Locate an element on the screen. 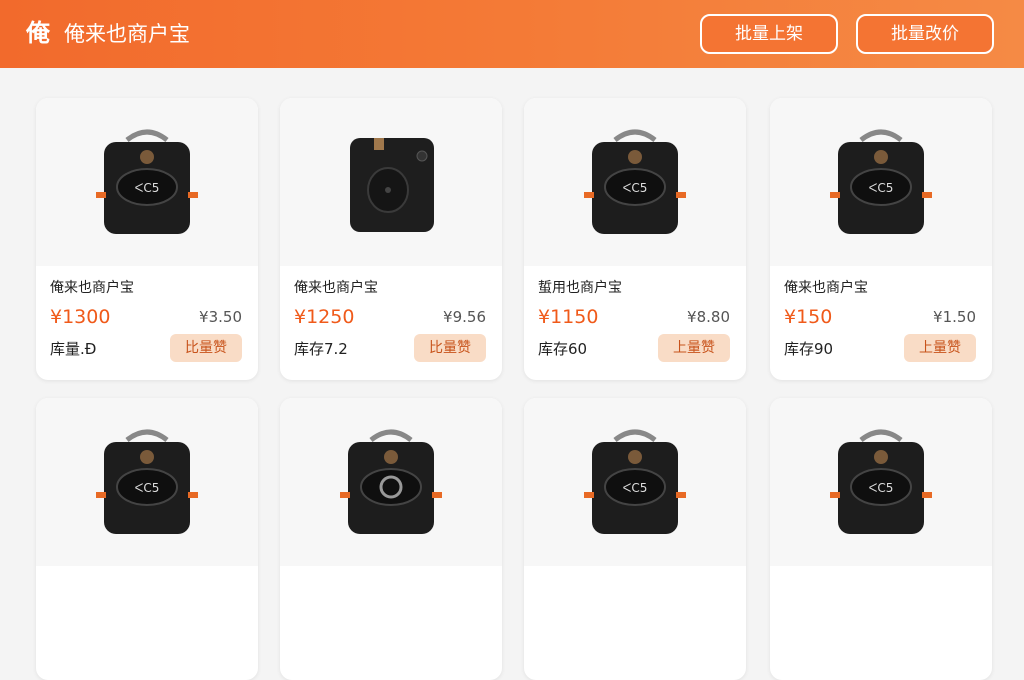 The height and width of the screenshot is (680, 1024). product-card: ᐸC5 俺来也商户宝 ¥150 ¥1.50 库存90 上量赞 is located at coordinates (881, 239).